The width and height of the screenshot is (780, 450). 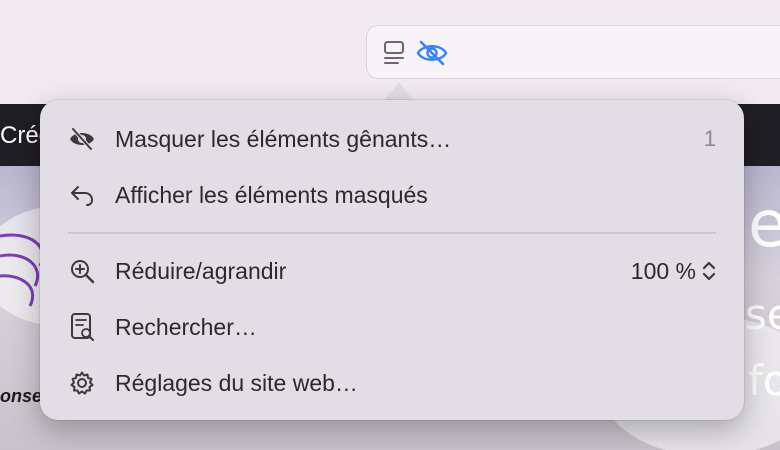 What do you see at coordinates (392, 233) in the screenshot?
I see `menu-divider` at bounding box center [392, 233].